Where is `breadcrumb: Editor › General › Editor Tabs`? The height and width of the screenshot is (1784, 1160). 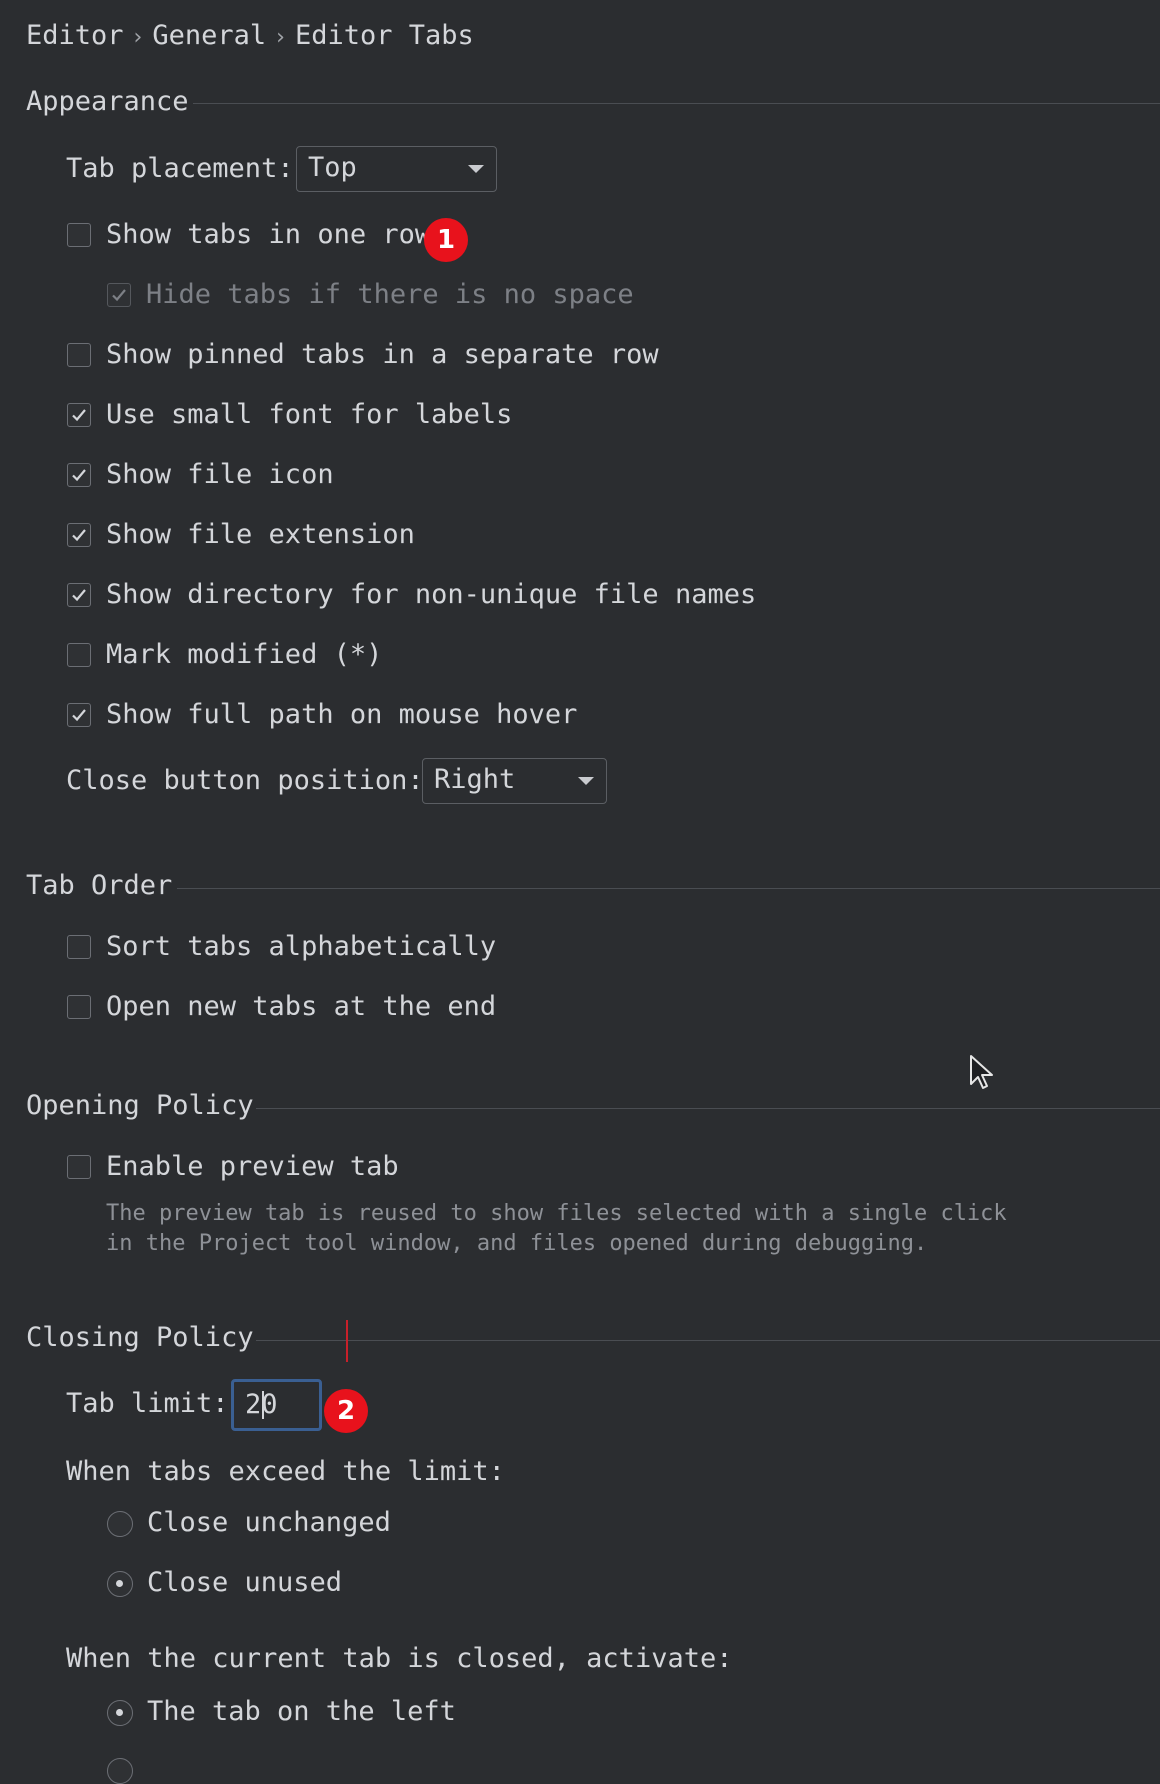
breadcrumb: Editor › General › Editor Tabs is located at coordinates (250, 36).